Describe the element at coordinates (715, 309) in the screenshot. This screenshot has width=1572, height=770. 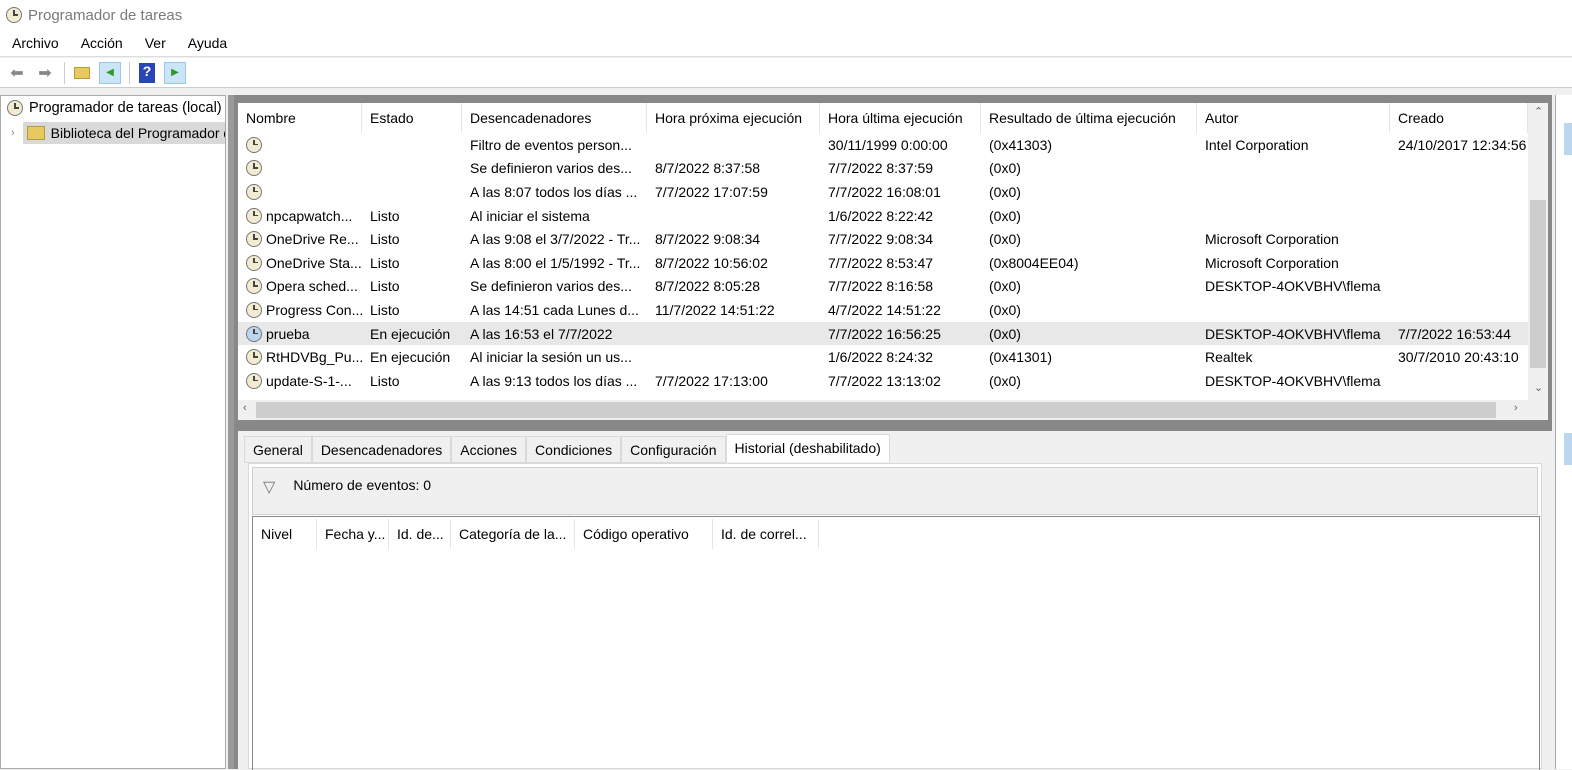
I see `cell-text: 11/7/2022 14:51:22` at that location.